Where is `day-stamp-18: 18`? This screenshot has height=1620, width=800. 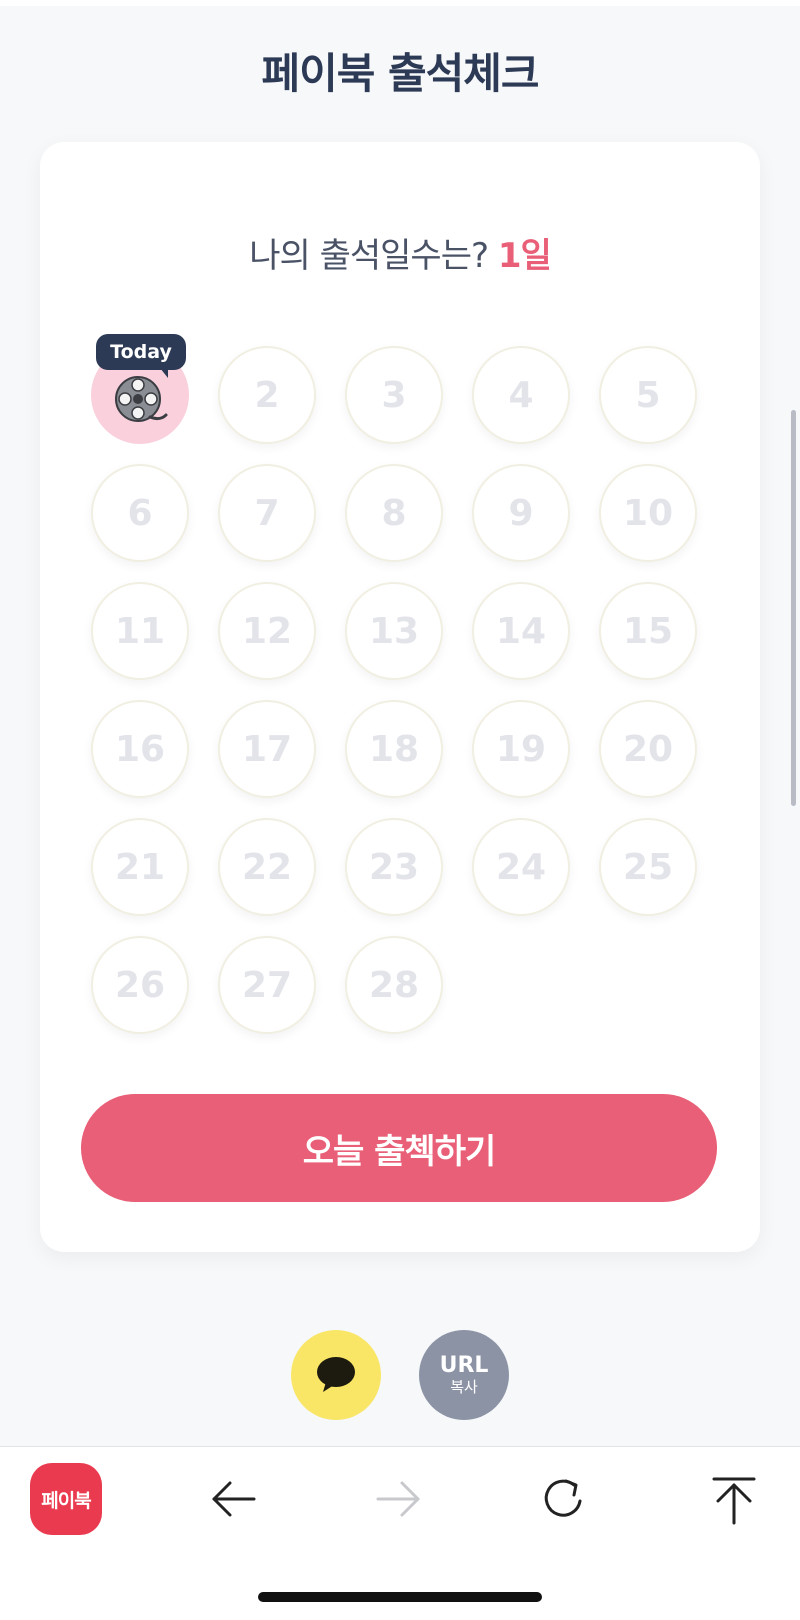 day-stamp-18: 18 is located at coordinates (394, 749).